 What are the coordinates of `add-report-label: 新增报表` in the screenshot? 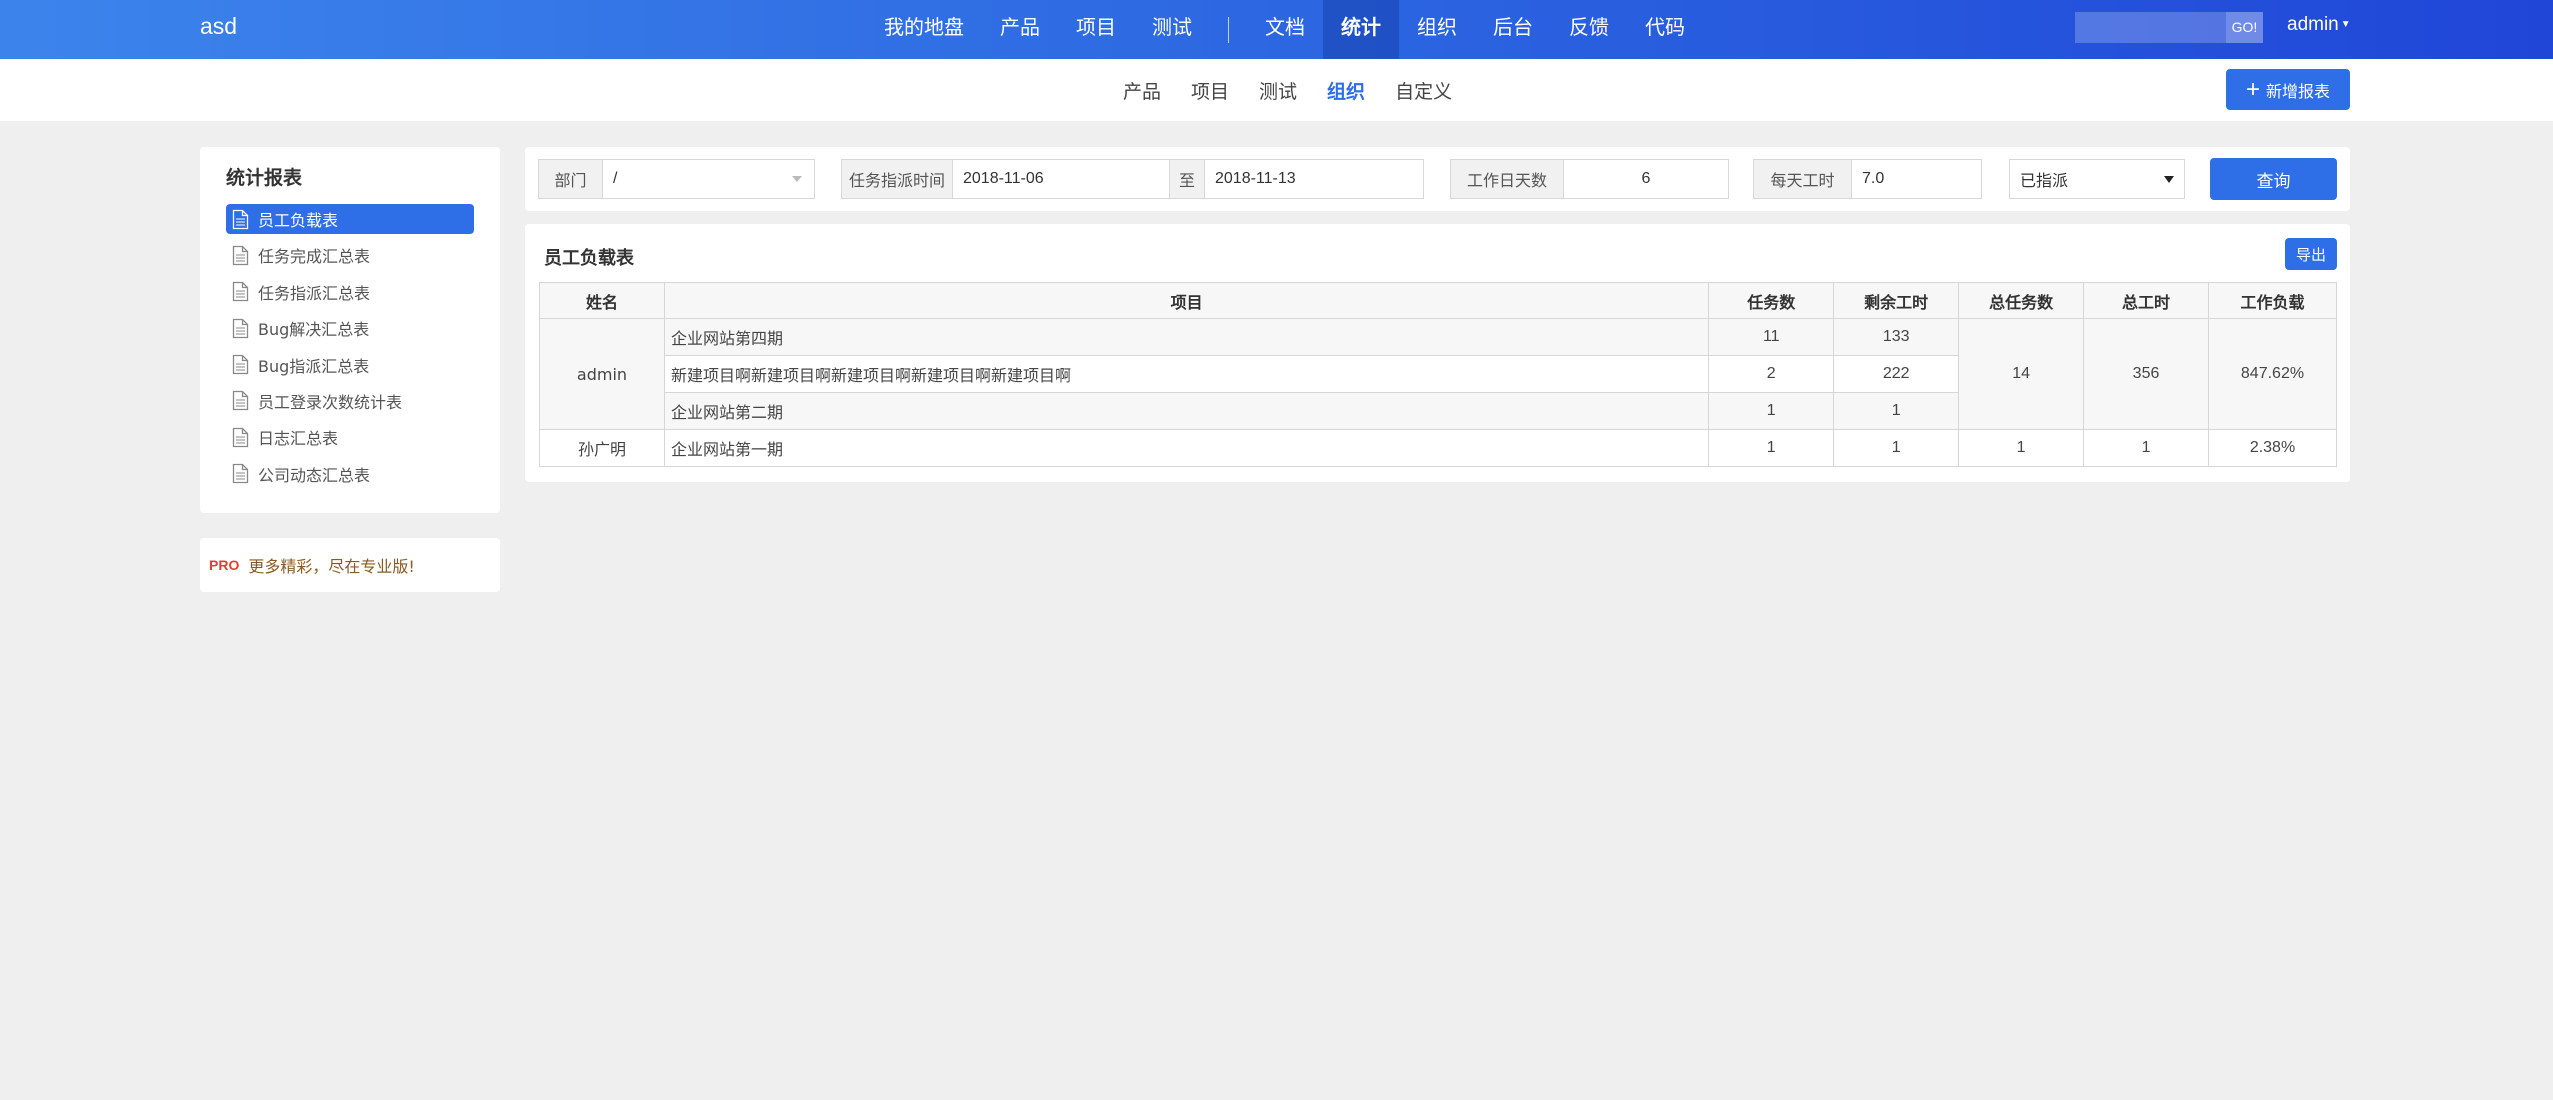 It's located at (2298, 91).